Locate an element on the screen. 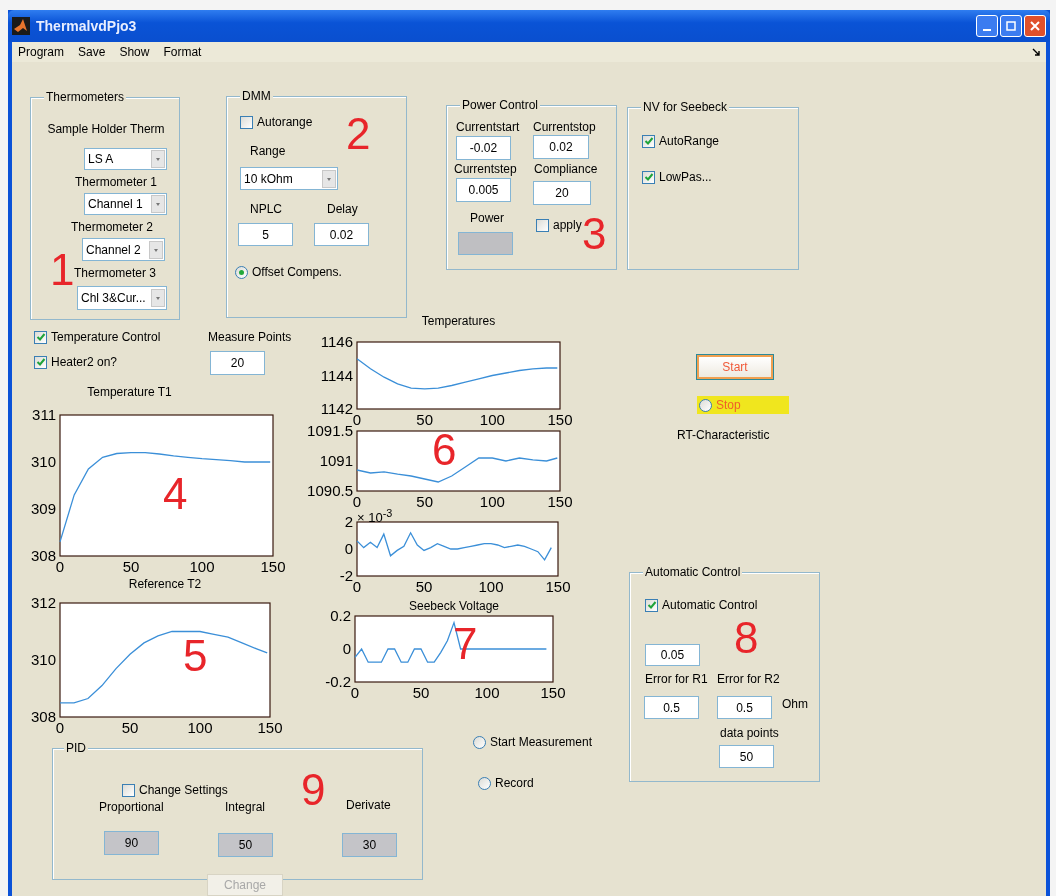  annotation-number: 2 is located at coordinates (358, 134).